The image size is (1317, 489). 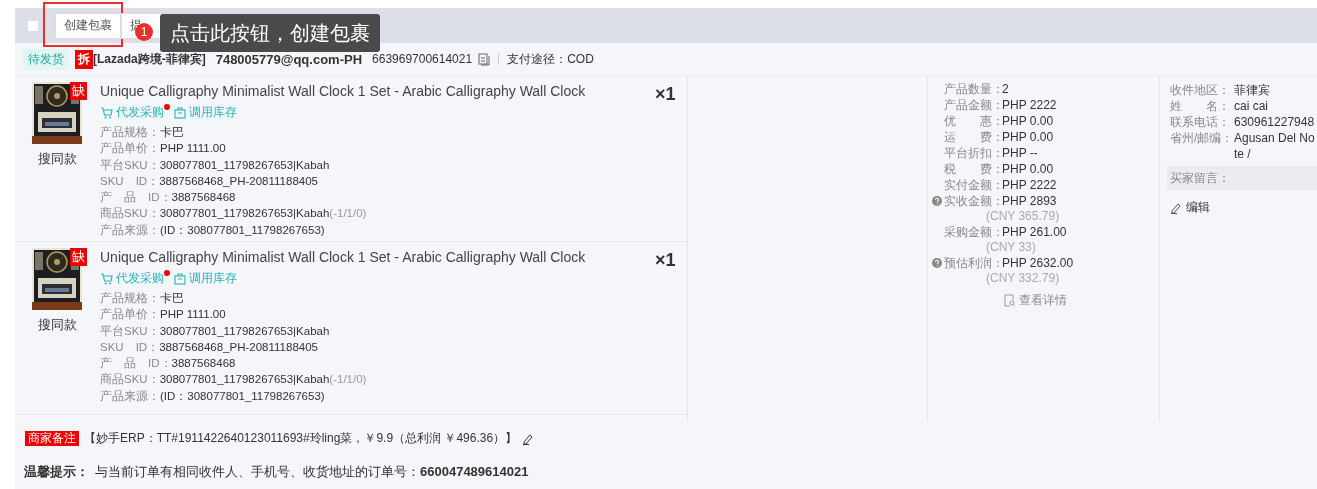 I want to click on buyer-message-label: 买家留言：, so click(x=1200, y=178).